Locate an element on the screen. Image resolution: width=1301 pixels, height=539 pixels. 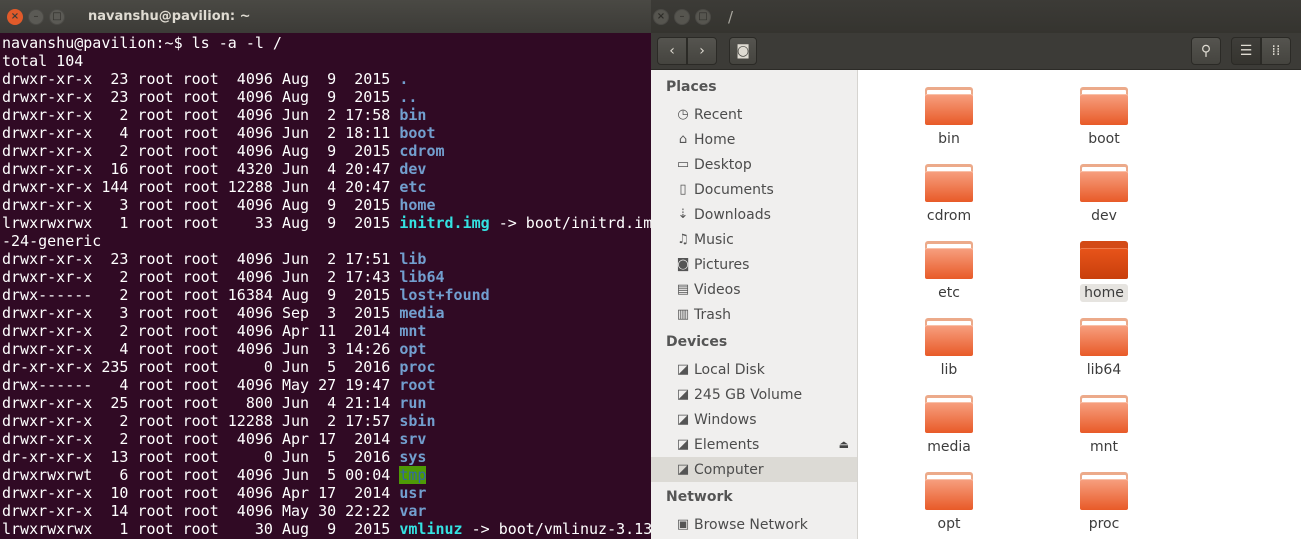
sidebar-item-elements: ◪ Elements ⏏ is located at coordinates (754, 444).